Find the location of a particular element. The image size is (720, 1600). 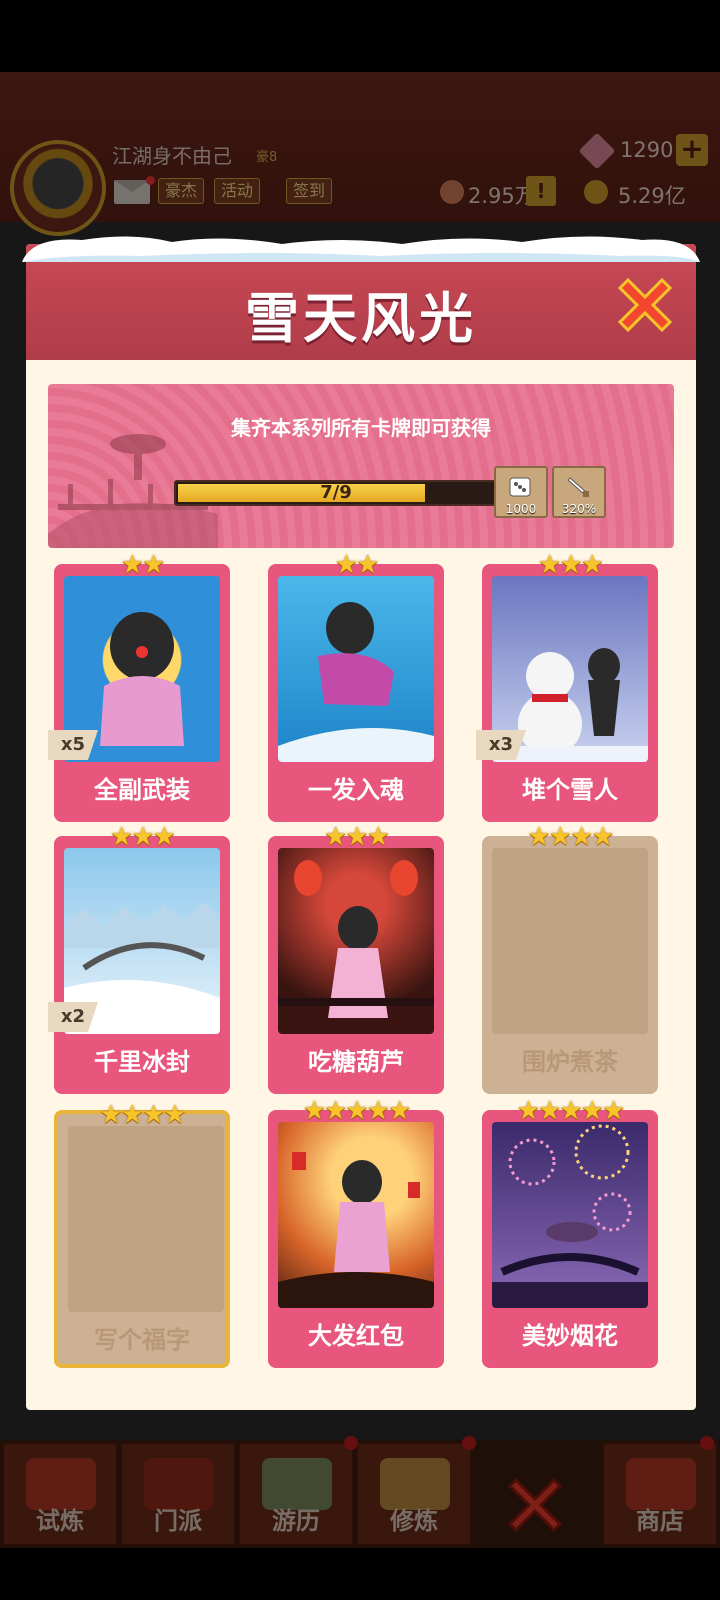

dice-icon is located at coordinates (520, 487).